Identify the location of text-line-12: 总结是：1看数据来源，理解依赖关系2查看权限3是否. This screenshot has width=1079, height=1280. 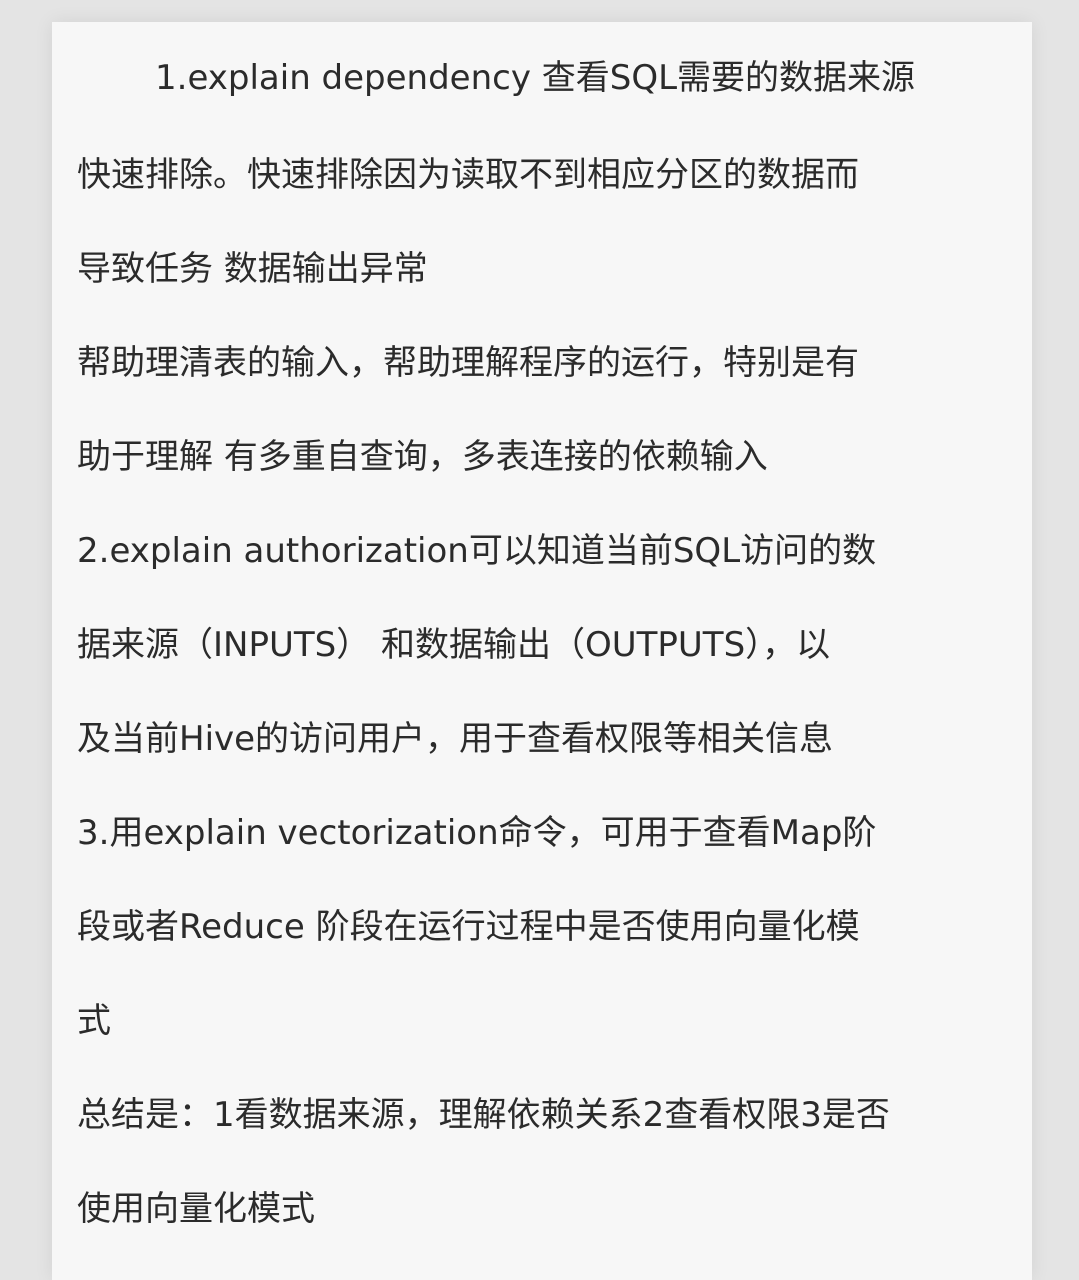
(483, 1115).